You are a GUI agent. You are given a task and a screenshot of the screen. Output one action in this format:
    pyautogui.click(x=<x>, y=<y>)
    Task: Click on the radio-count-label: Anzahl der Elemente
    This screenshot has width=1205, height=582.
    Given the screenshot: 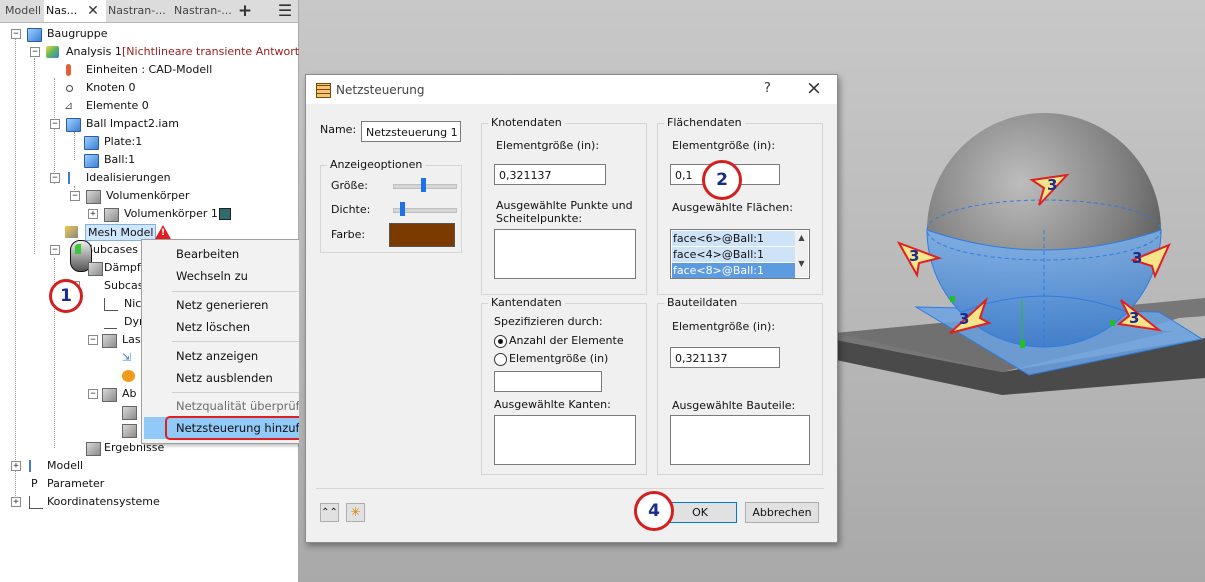 What is the action you would take?
    pyautogui.click(x=566, y=340)
    